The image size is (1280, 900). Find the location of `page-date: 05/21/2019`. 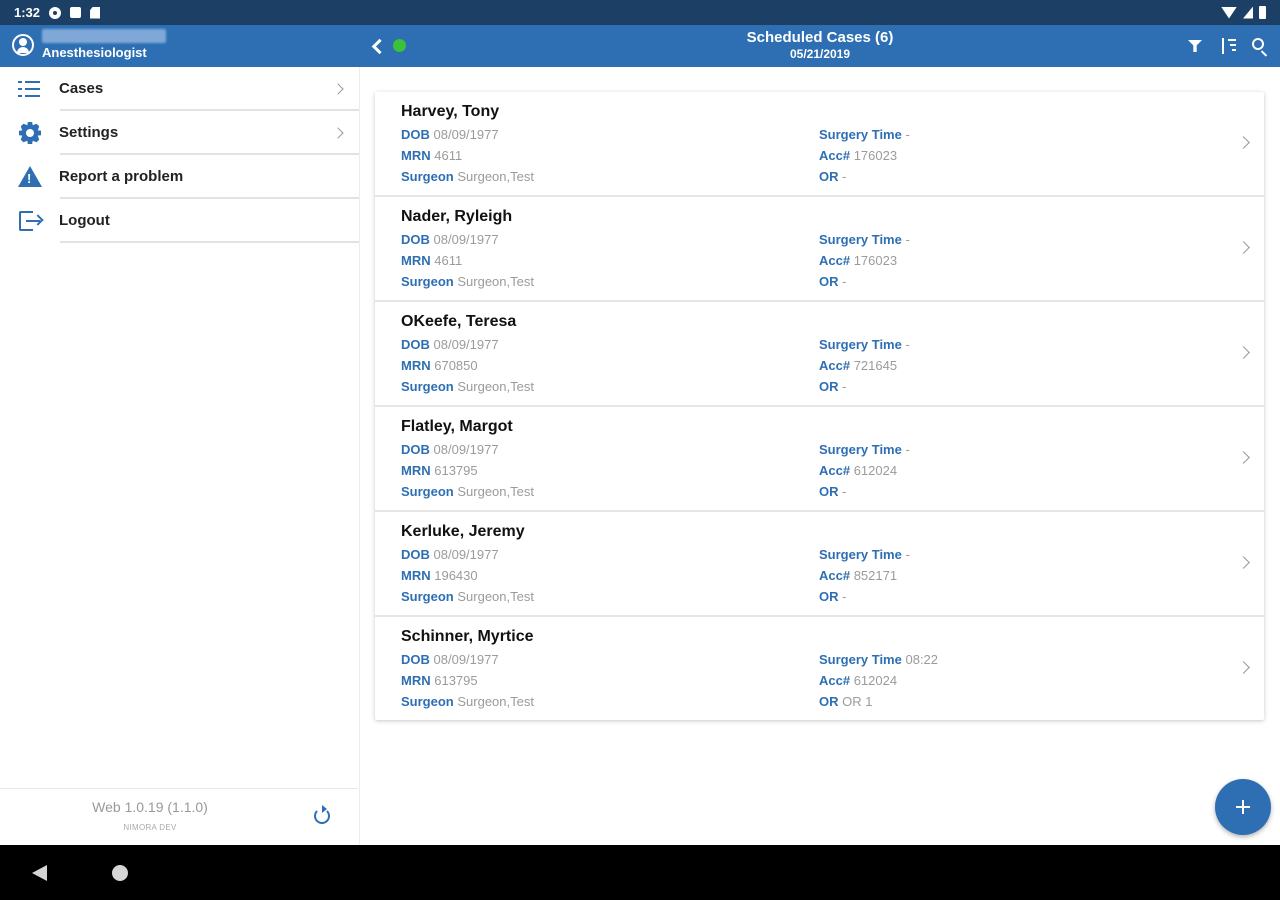

page-date: 05/21/2019 is located at coordinates (820, 54).